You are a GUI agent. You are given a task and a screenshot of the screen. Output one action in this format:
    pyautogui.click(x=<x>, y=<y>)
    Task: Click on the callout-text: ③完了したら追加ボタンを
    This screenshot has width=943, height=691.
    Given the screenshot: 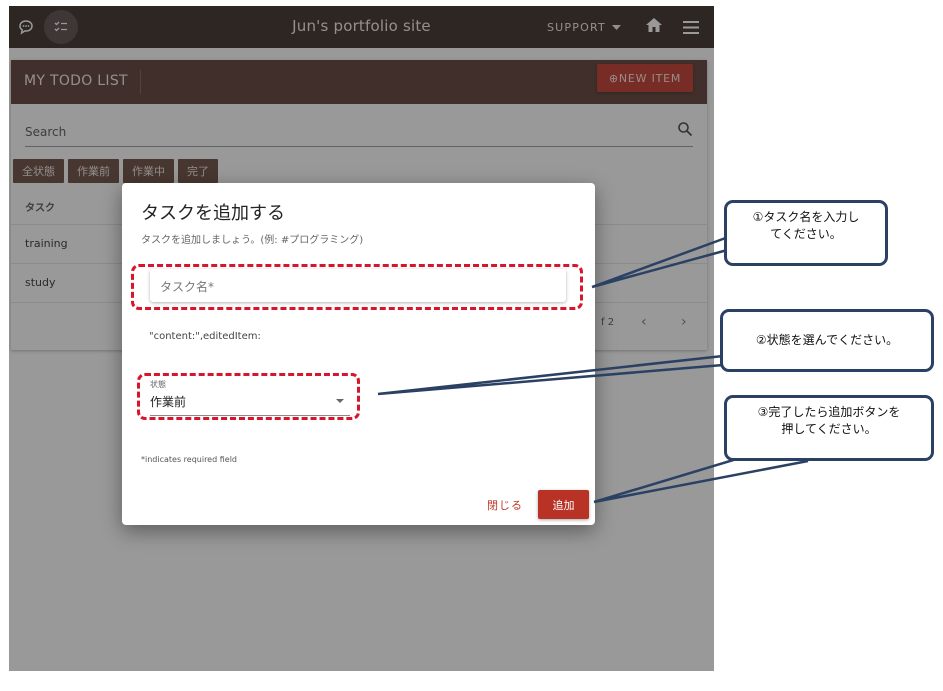 What is the action you would take?
    pyautogui.click(x=829, y=412)
    